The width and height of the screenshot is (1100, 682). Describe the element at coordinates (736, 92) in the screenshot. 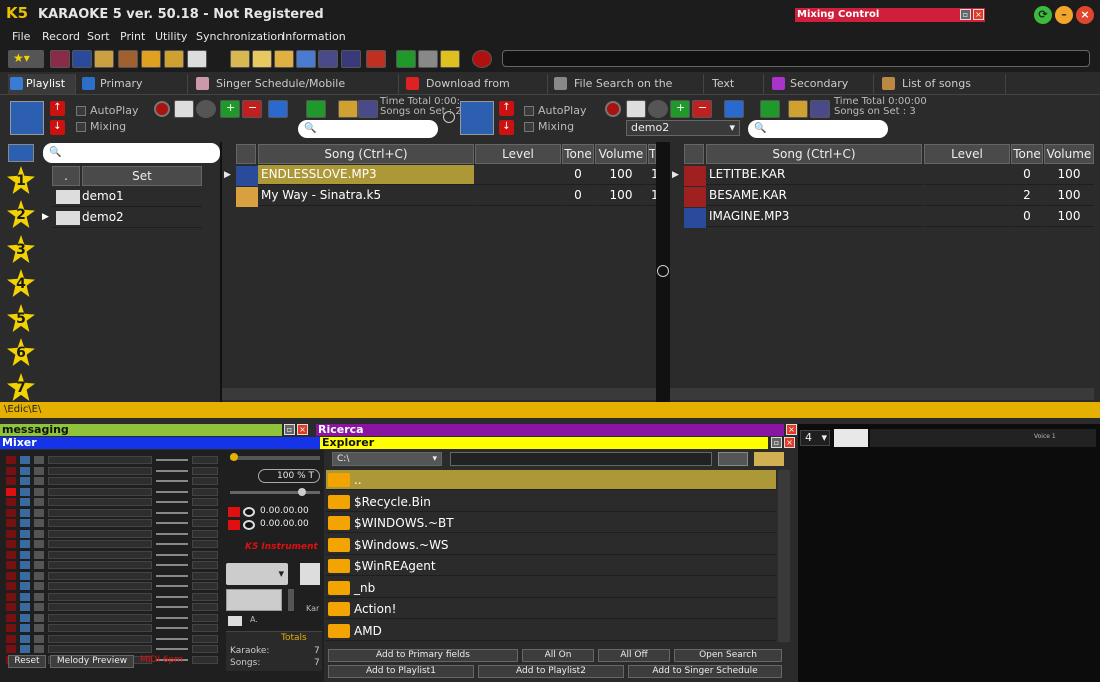

I see `tab-text-song: Text song` at that location.